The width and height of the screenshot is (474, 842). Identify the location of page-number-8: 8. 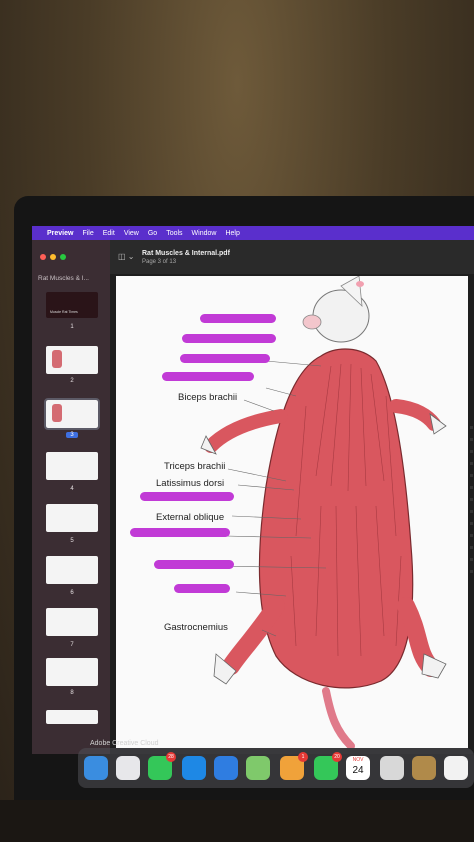
(72, 693).